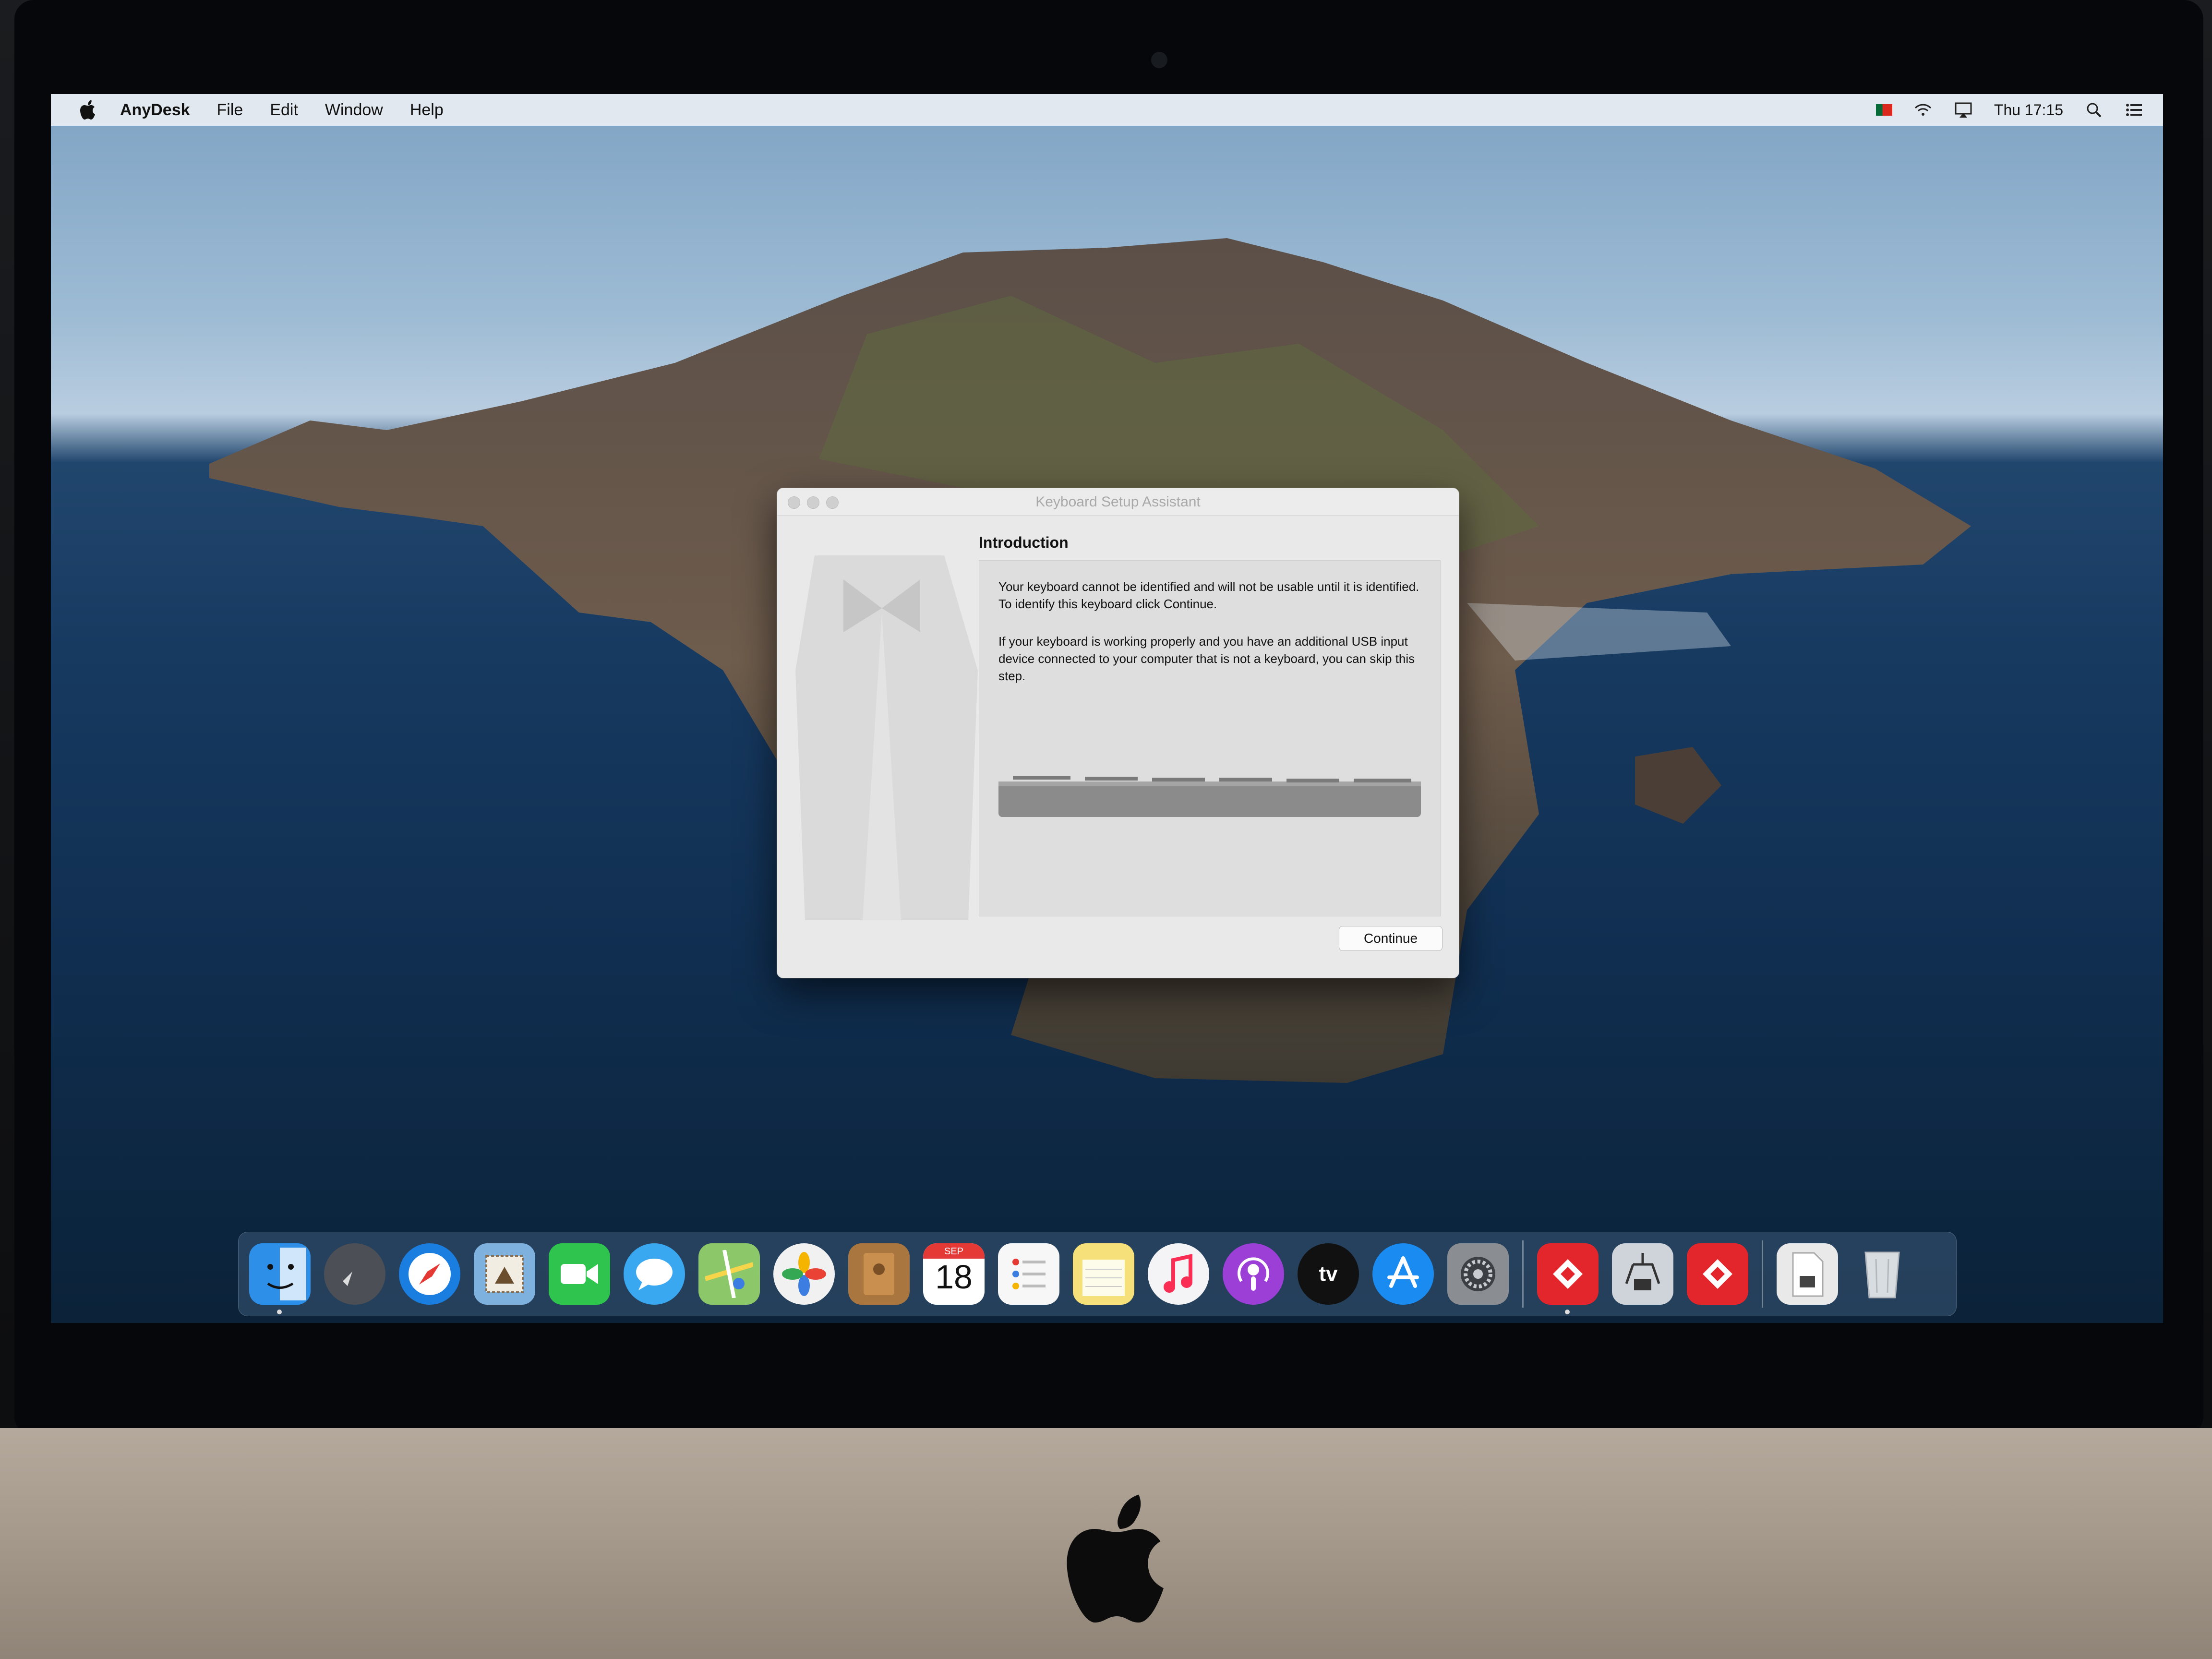 The image size is (2212, 1659). I want to click on spotlight-search-icon, so click(2094, 110).